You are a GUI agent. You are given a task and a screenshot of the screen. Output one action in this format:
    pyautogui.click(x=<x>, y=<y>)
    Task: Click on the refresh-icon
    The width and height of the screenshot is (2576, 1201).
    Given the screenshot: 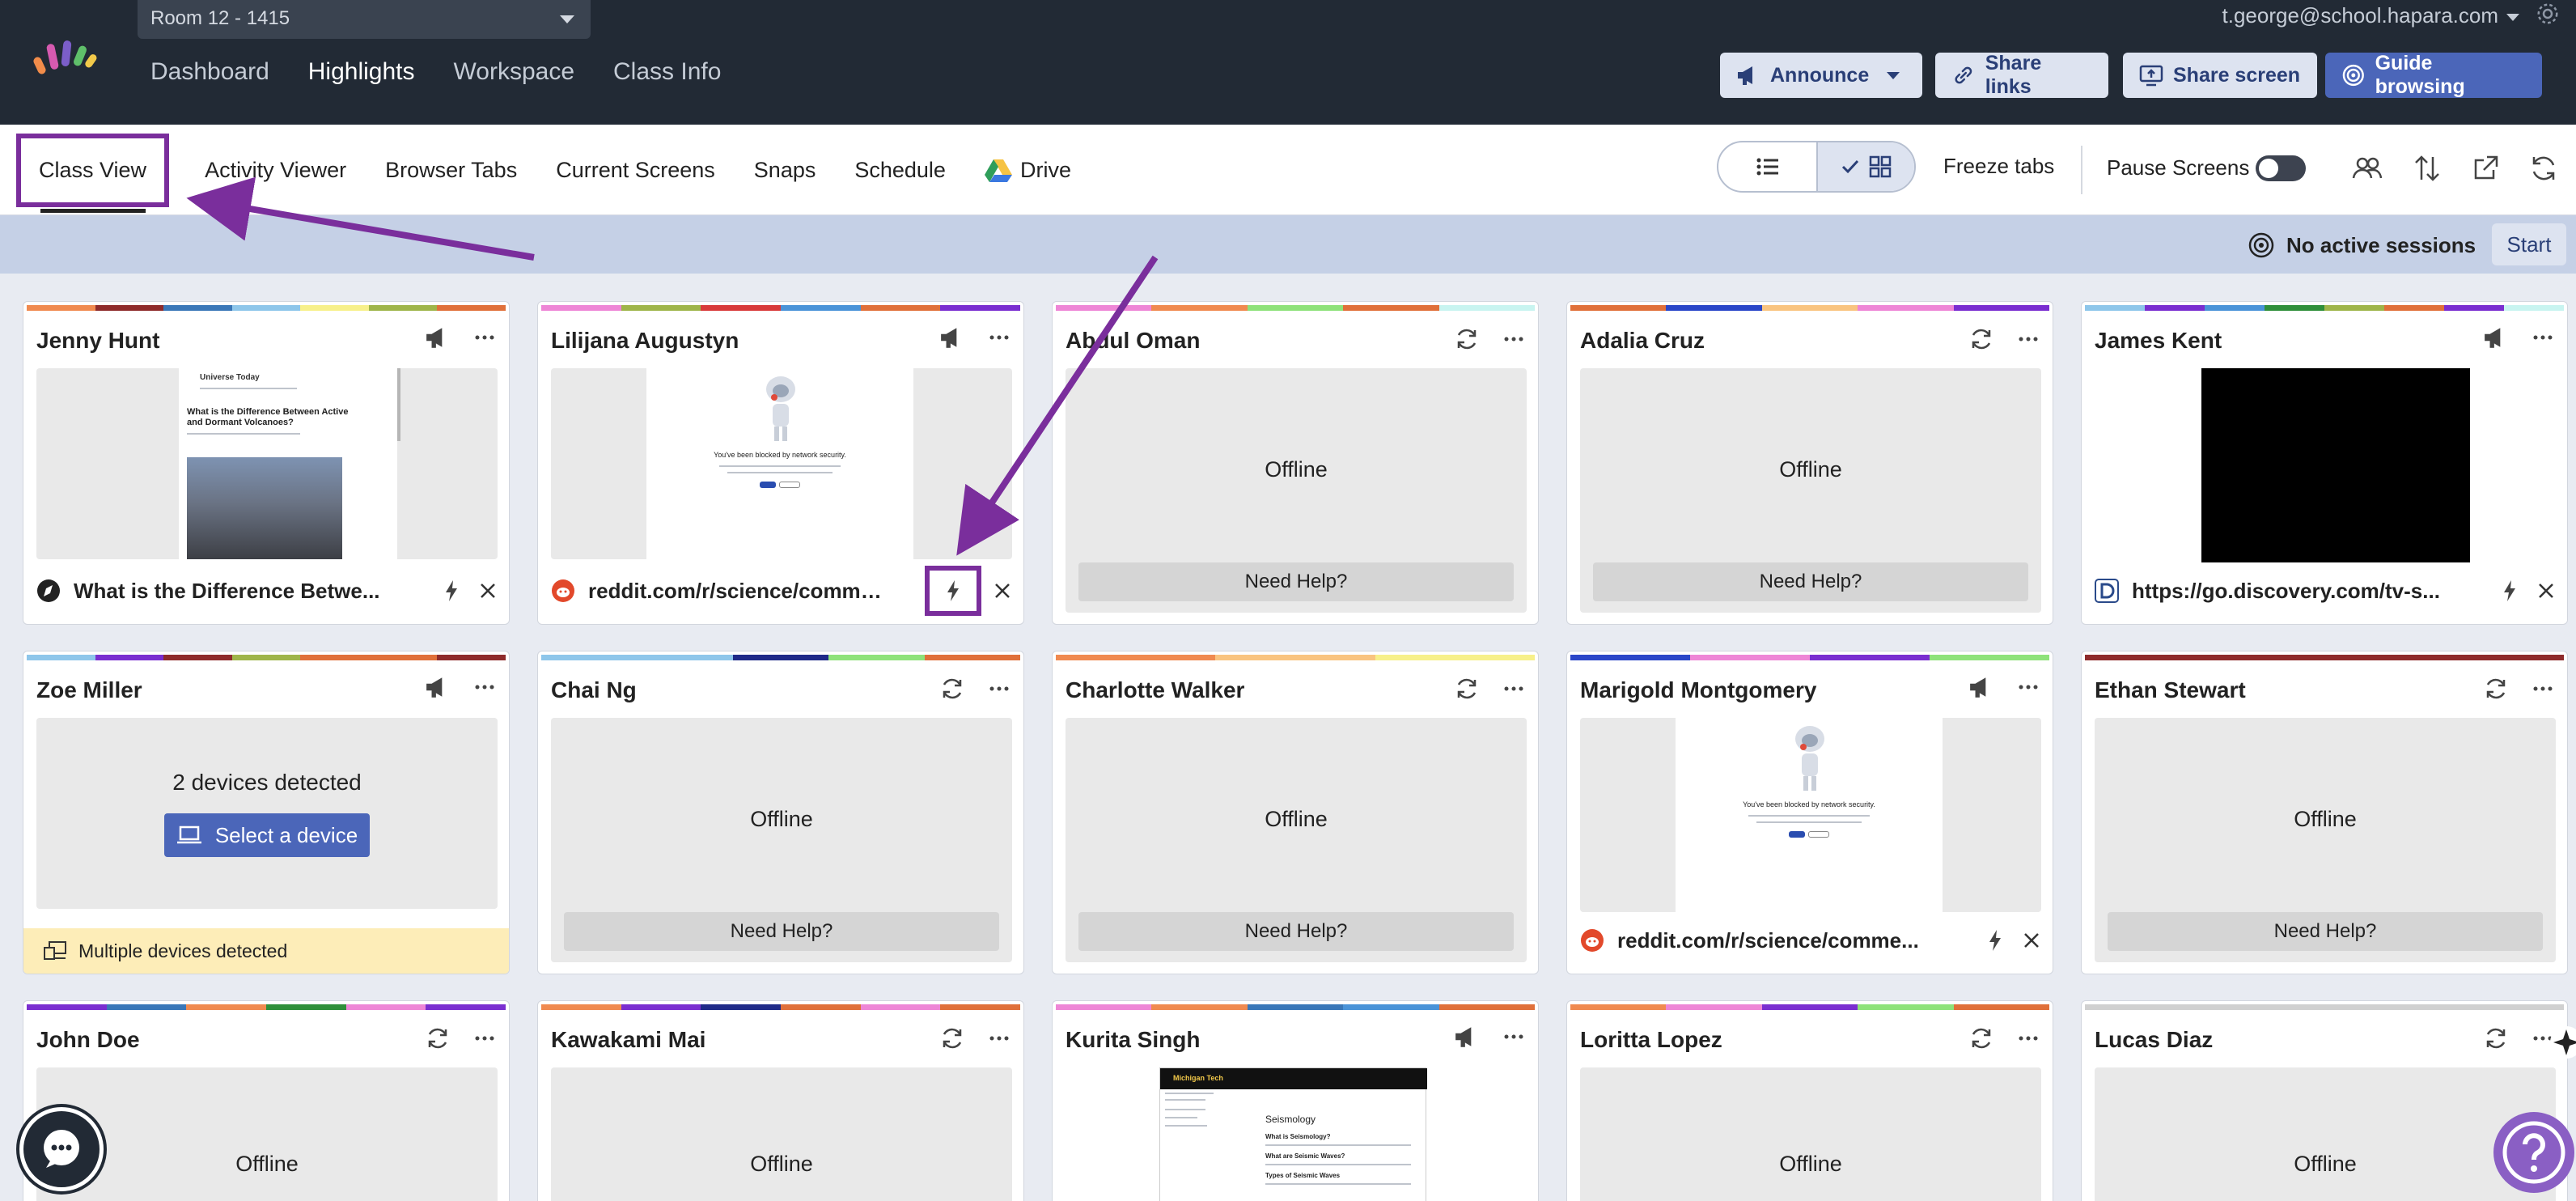 What is the action you would take?
    pyautogui.click(x=2543, y=168)
    